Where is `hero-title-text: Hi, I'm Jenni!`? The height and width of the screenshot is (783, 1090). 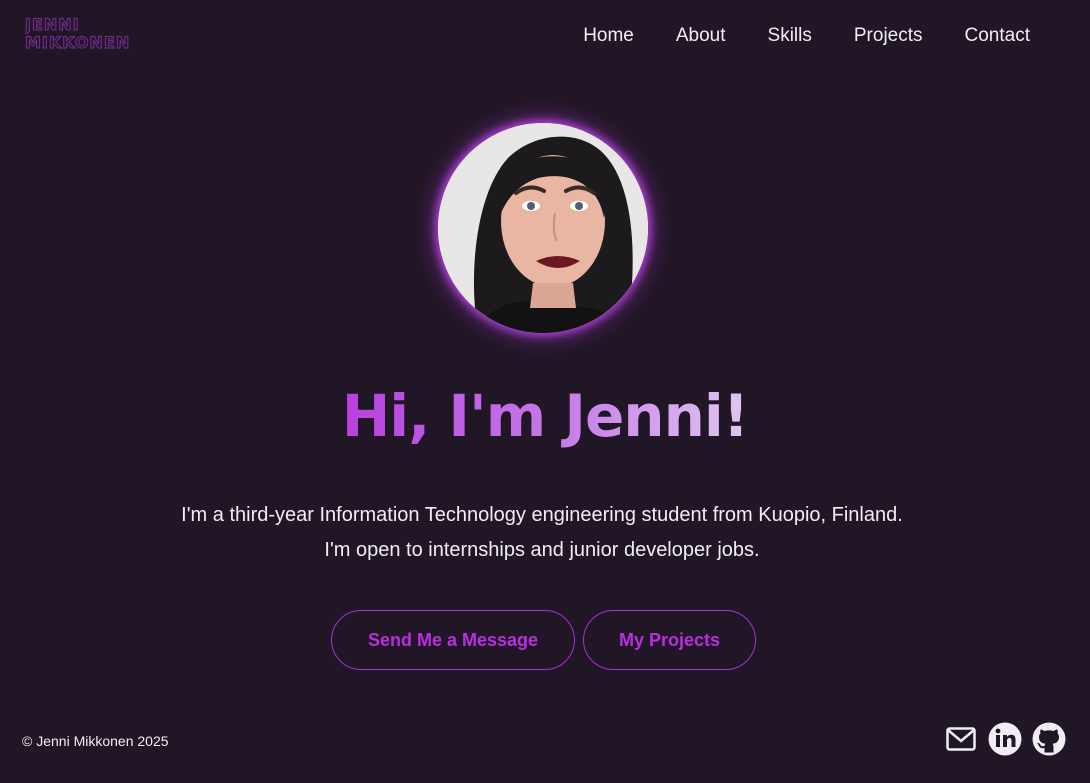
hero-title-text: Hi, I'm Jenni! is located at coordinates (545, 416).